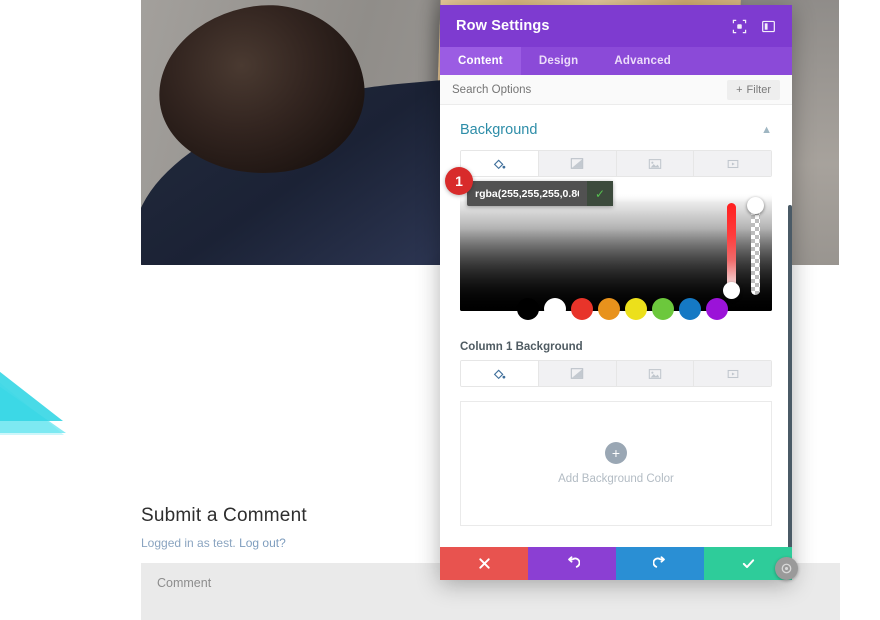  I want to click on tab-design: Design, so click(559, 61).